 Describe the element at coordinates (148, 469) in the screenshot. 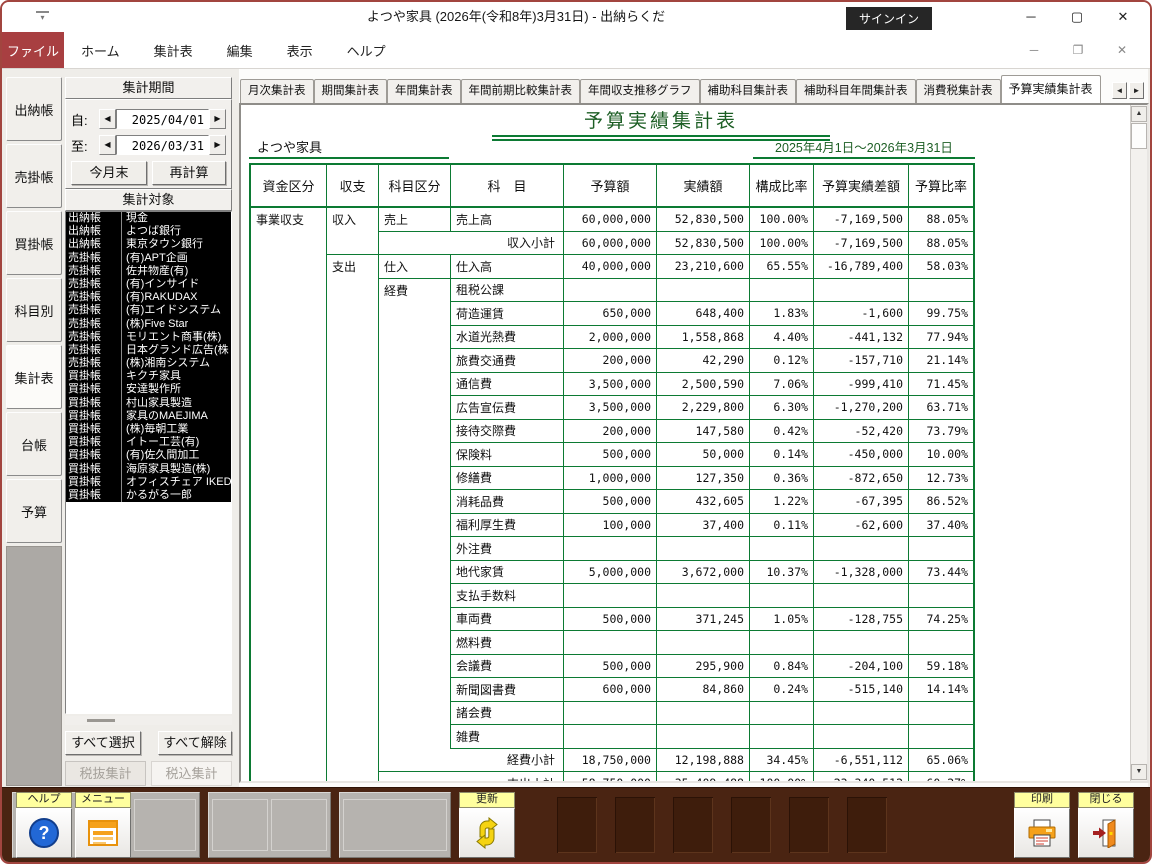

I see `target-list-item: 買掛帳 海原家具製造(株)` at that location.